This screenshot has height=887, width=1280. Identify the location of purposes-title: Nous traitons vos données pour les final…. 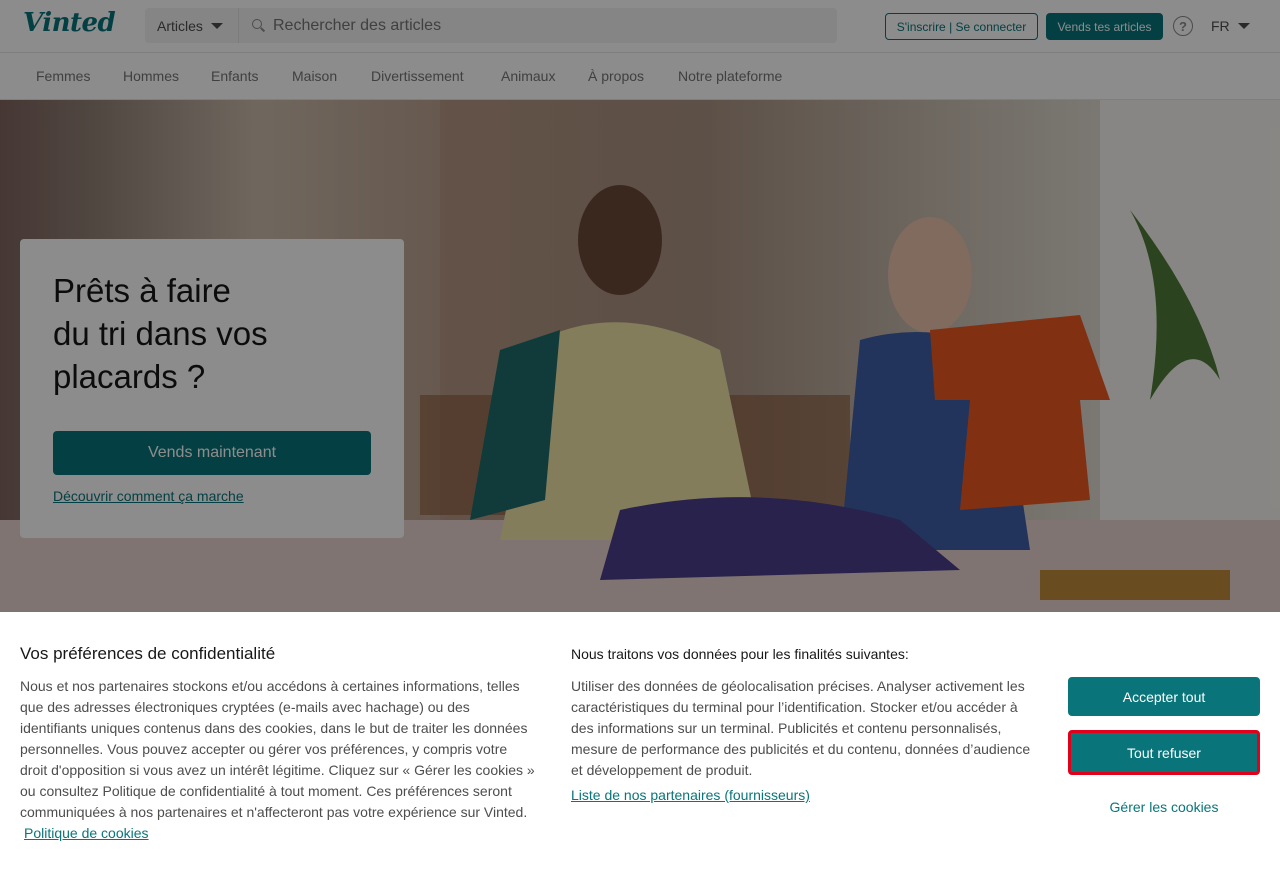
(740, 654).